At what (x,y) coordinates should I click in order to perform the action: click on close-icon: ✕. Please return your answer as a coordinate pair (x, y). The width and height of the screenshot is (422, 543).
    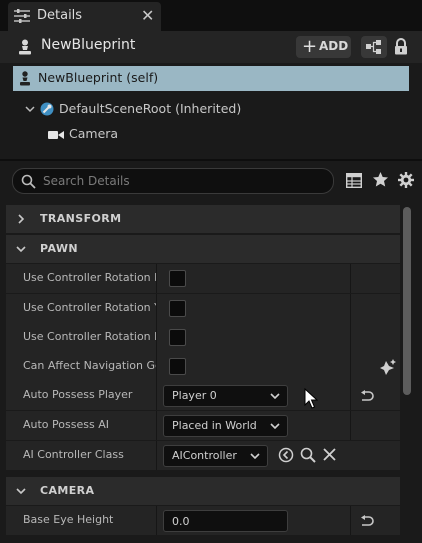
    Looking at the image, I should click on (147, 15).